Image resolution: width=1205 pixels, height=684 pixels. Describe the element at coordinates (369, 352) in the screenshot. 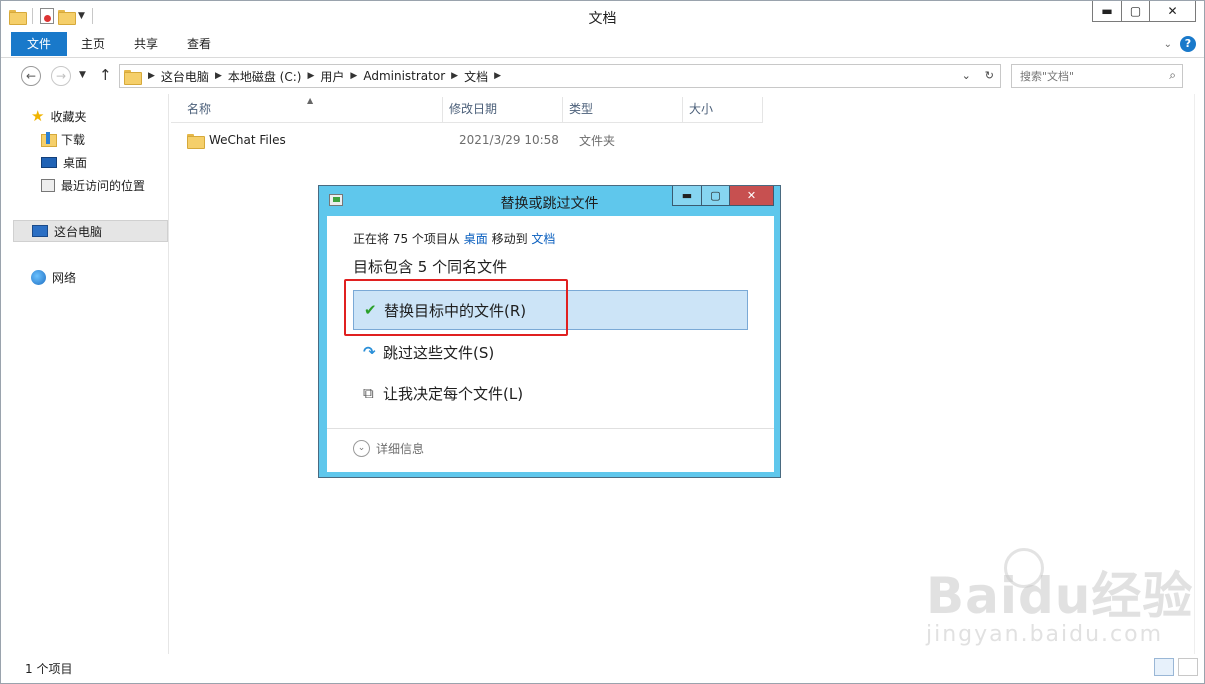

I see `skip-arrow-icon: ↷` at that location.